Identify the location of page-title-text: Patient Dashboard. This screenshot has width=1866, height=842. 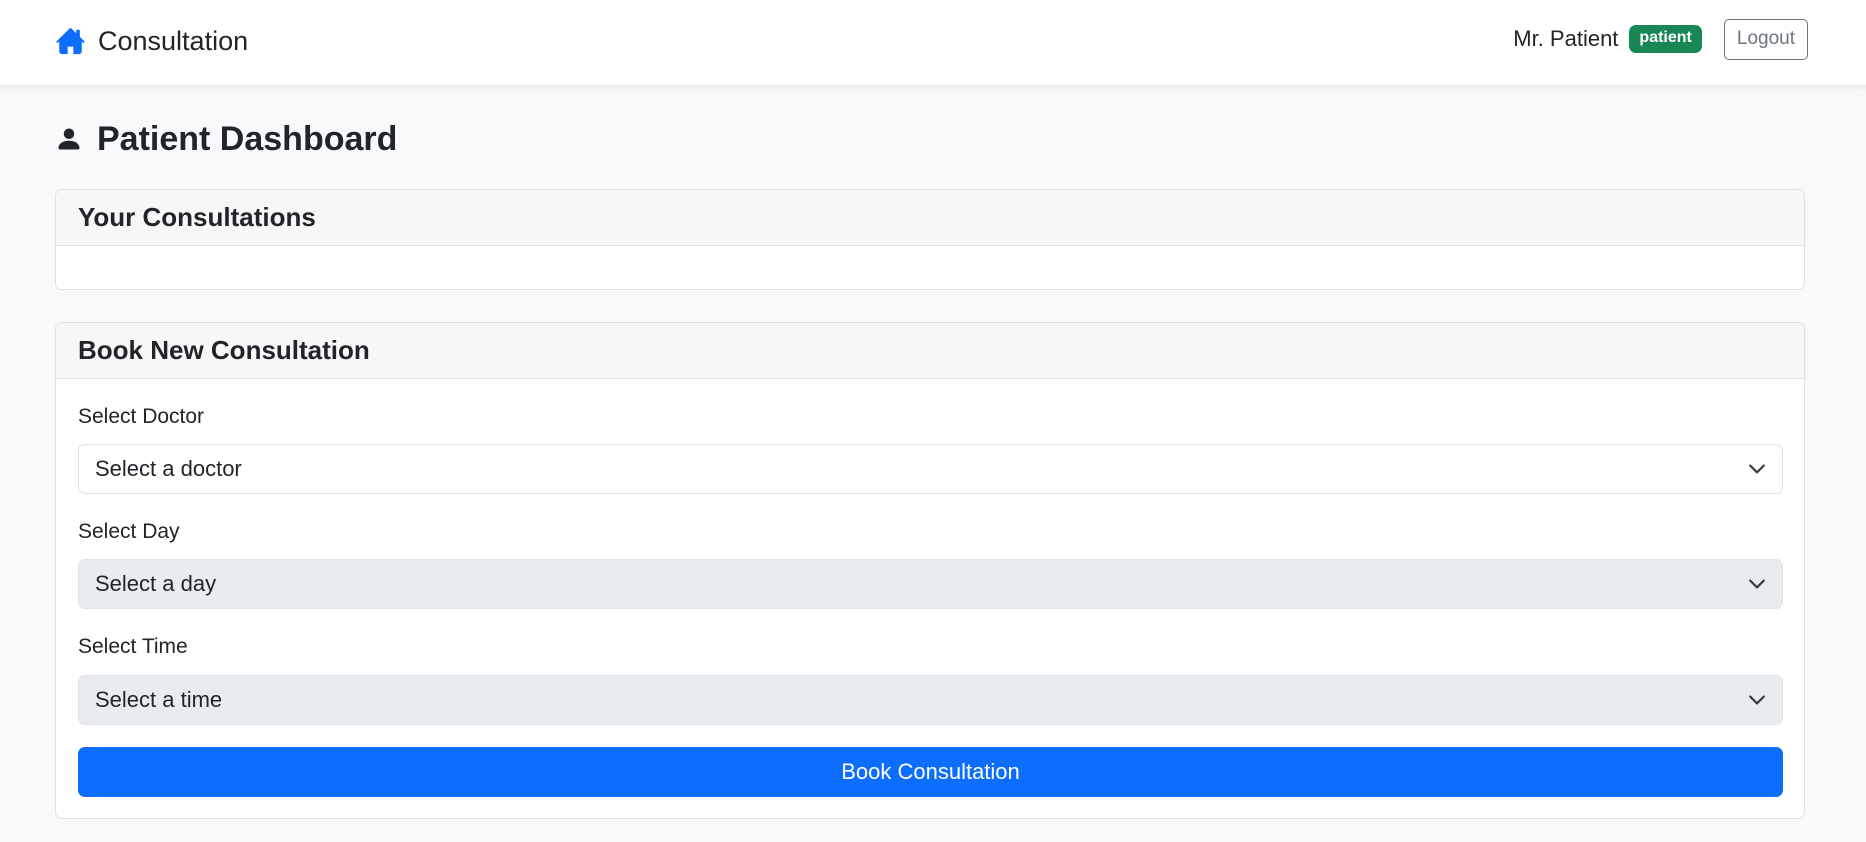
(247, 138).